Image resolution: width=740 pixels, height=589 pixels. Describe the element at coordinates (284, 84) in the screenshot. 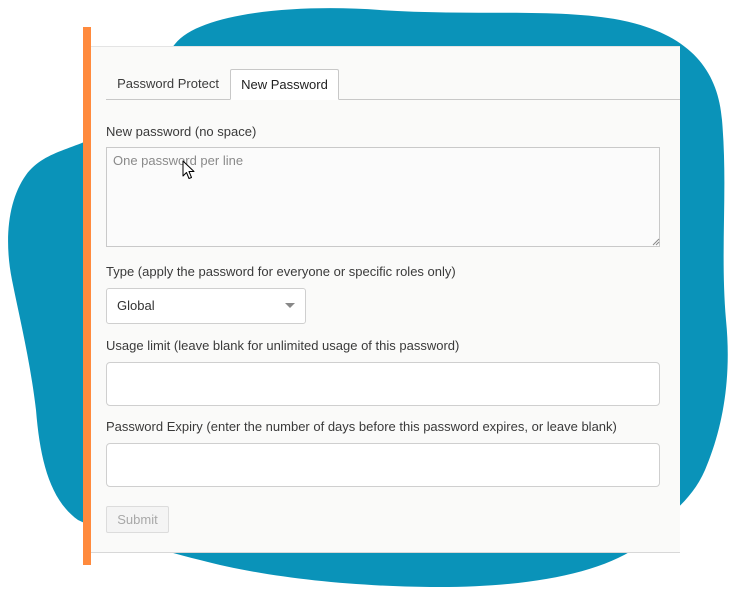

I see `tab-new-password: New Password` at that location.